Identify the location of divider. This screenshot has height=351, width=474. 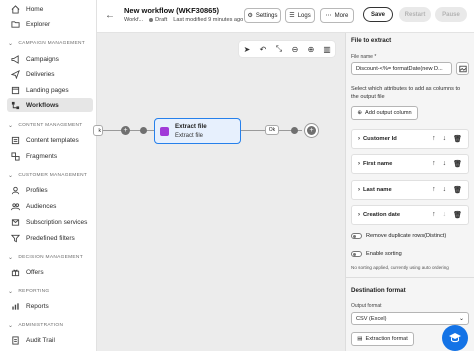
(410, 277).